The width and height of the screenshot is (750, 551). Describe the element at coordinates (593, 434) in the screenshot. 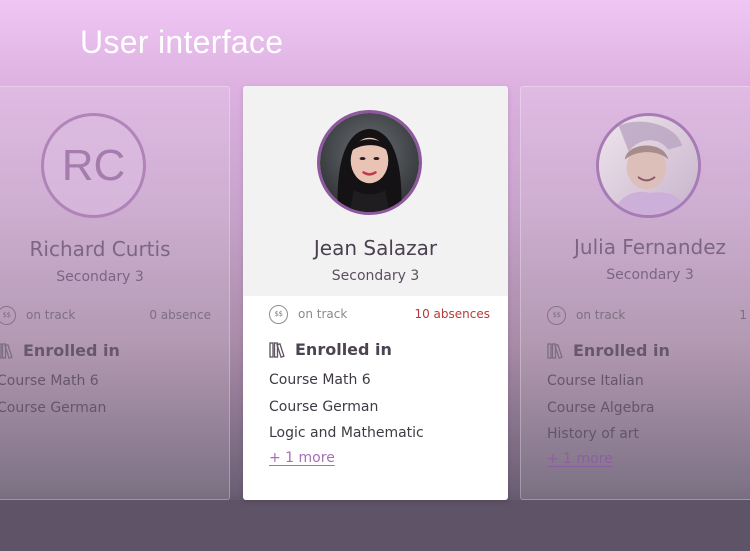

I see `course-item: History of art` at that location.